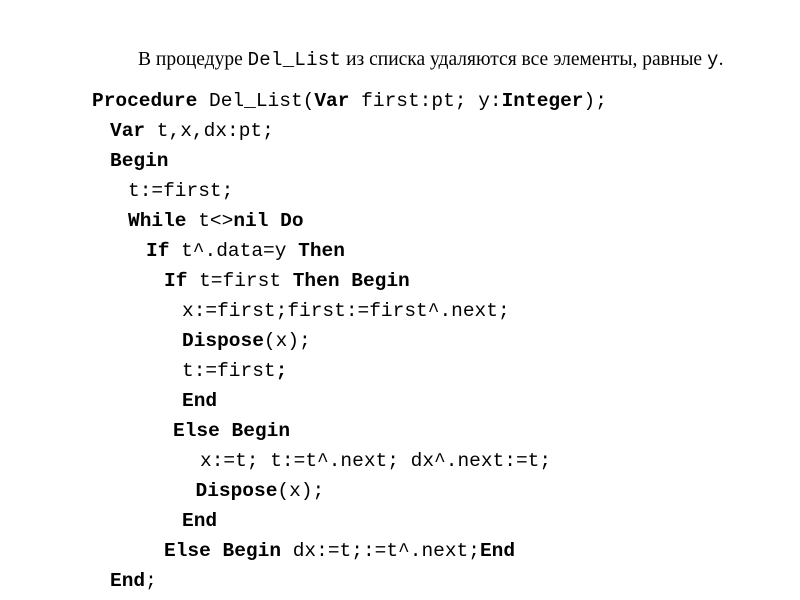  Describe the element at coordinates (442, 281) in the screenshot. I see `code-line: If t=first Then Begin` at that location.